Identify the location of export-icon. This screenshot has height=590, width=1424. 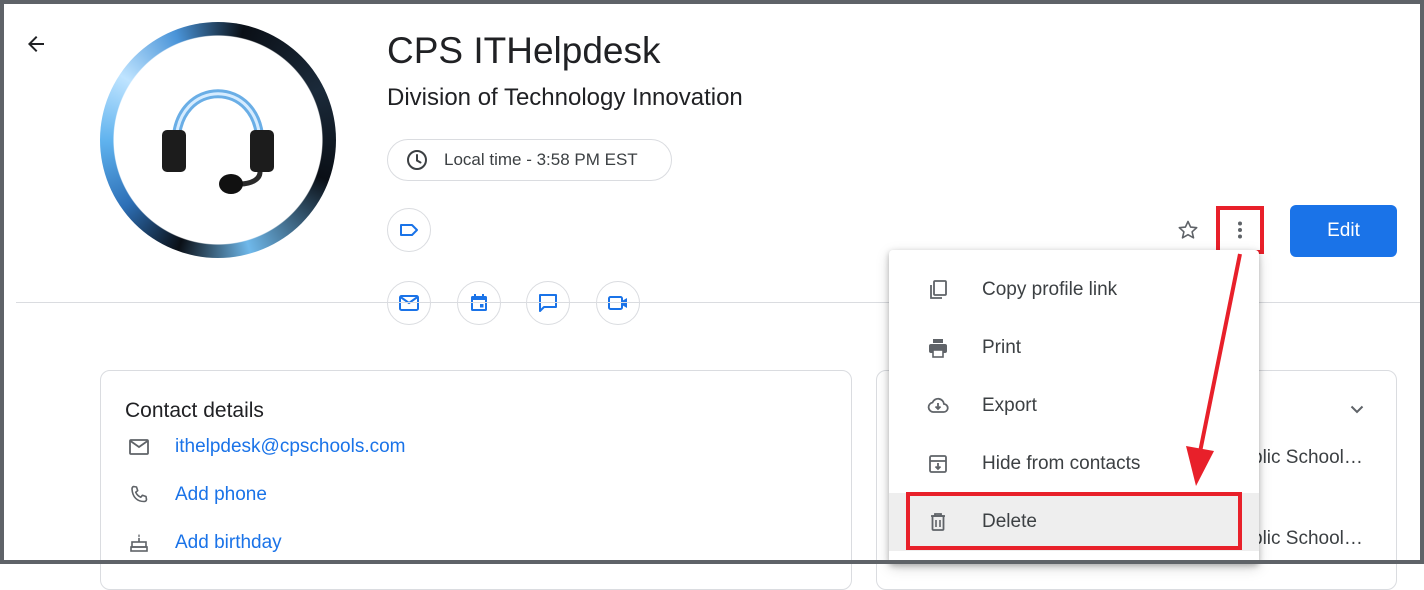
(938, 406).